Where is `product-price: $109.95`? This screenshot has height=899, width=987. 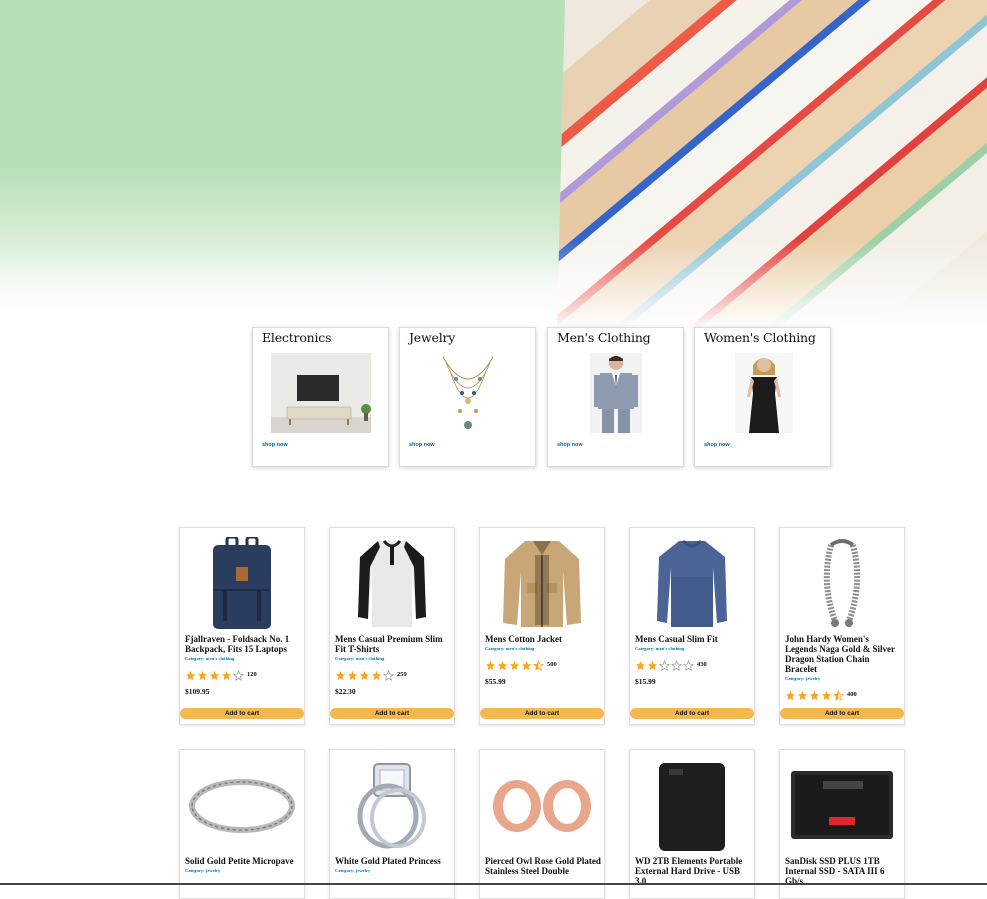
product-price: $109.95 is located at coordinates (197, 691).